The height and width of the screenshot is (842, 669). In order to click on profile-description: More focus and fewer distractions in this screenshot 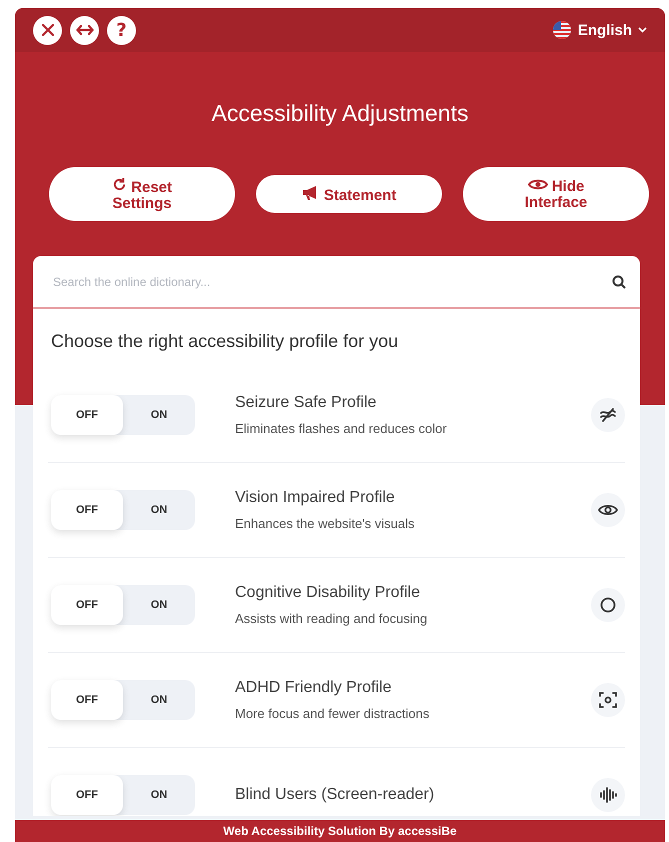, I will do `click(332, 713)`.